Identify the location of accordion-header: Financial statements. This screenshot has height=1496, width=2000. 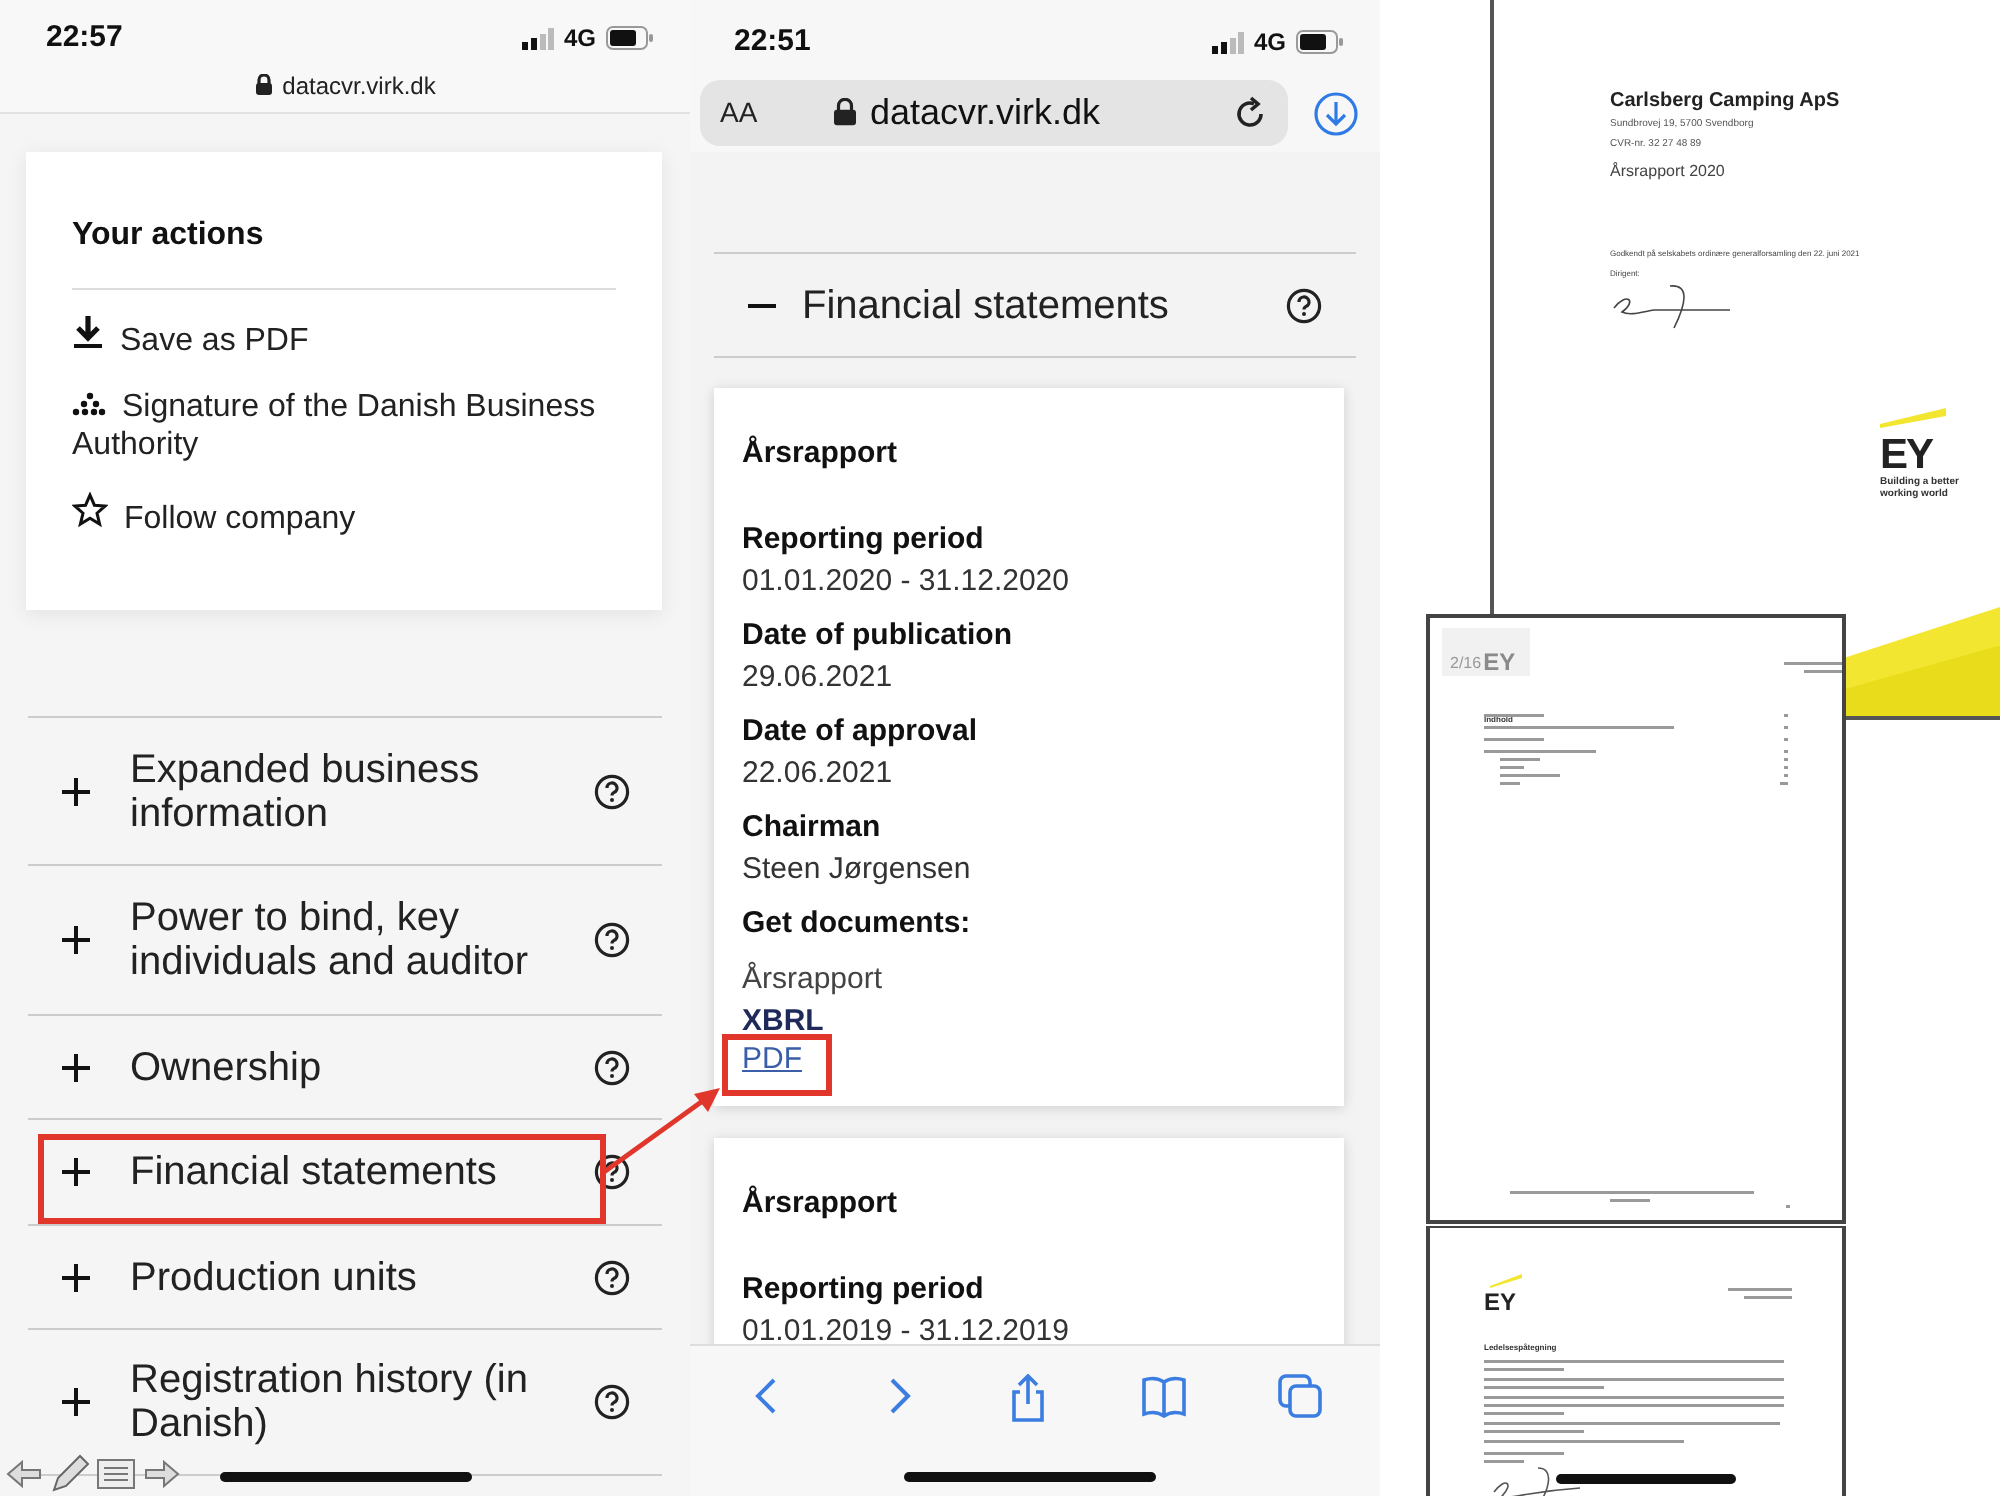
(1035, 305).